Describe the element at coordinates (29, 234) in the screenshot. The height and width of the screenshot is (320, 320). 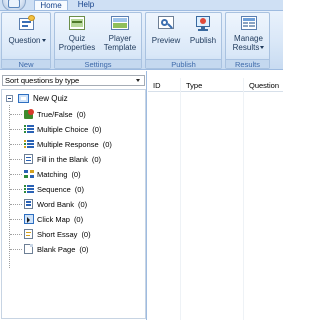
I see `short-essay-icon` at that location.